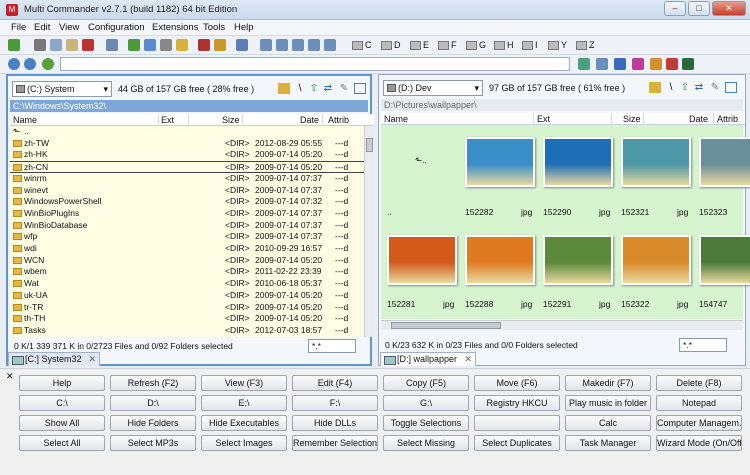  Describe the element at coordinates (699, 403) in the screenshot. I see `user-button: Notepad` at that location.